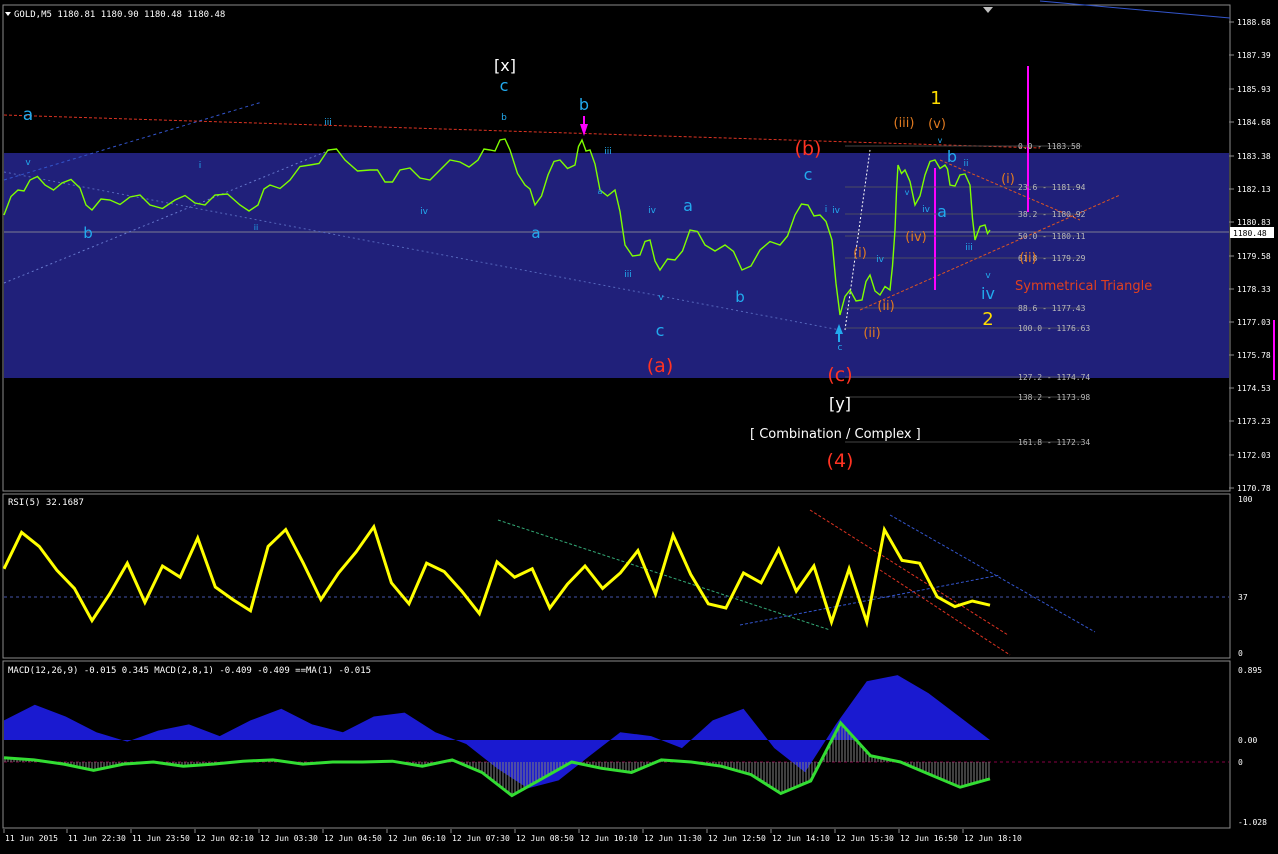 Image resolution: width=1278 pixels, height=854 pixels. What do you see at coordinates (417, 838) in the screenshot?
I see `time-axis-label: 12 Jun 06:10` at bounding box center [417, 838].